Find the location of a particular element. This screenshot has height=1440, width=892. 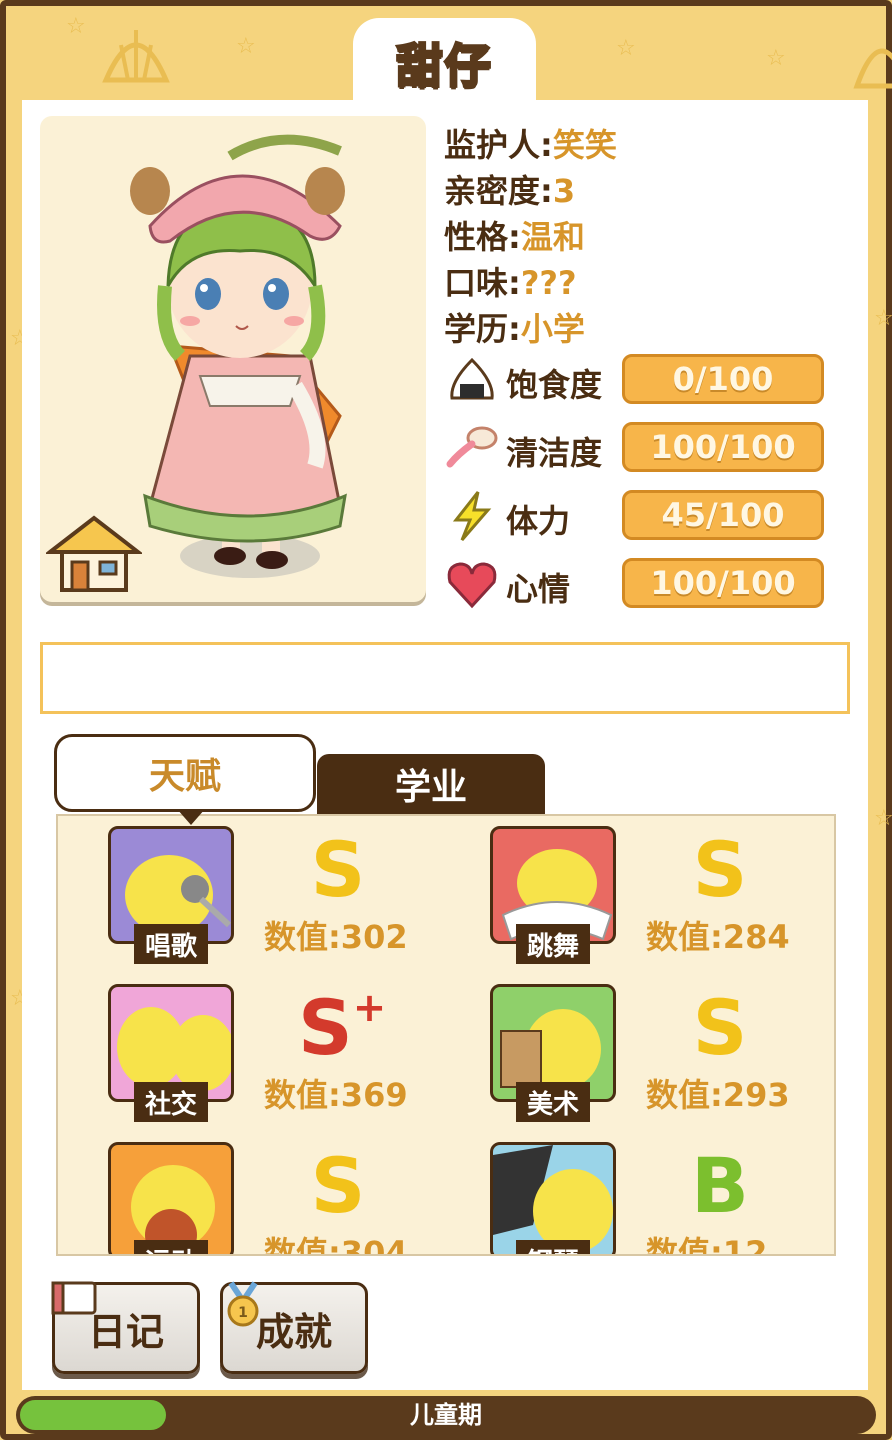

skill-name: 钢琴 is located at coordinates (553, 1247).